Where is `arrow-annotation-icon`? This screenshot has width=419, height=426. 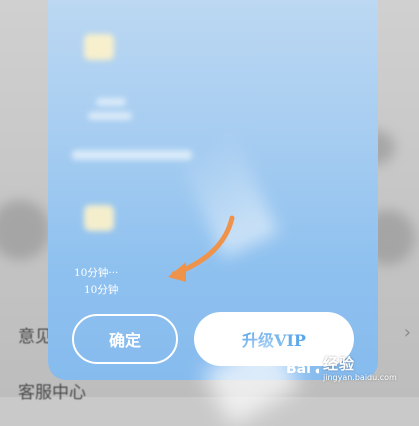 arrow-annotation-icon is located at coordinates (201, 248).